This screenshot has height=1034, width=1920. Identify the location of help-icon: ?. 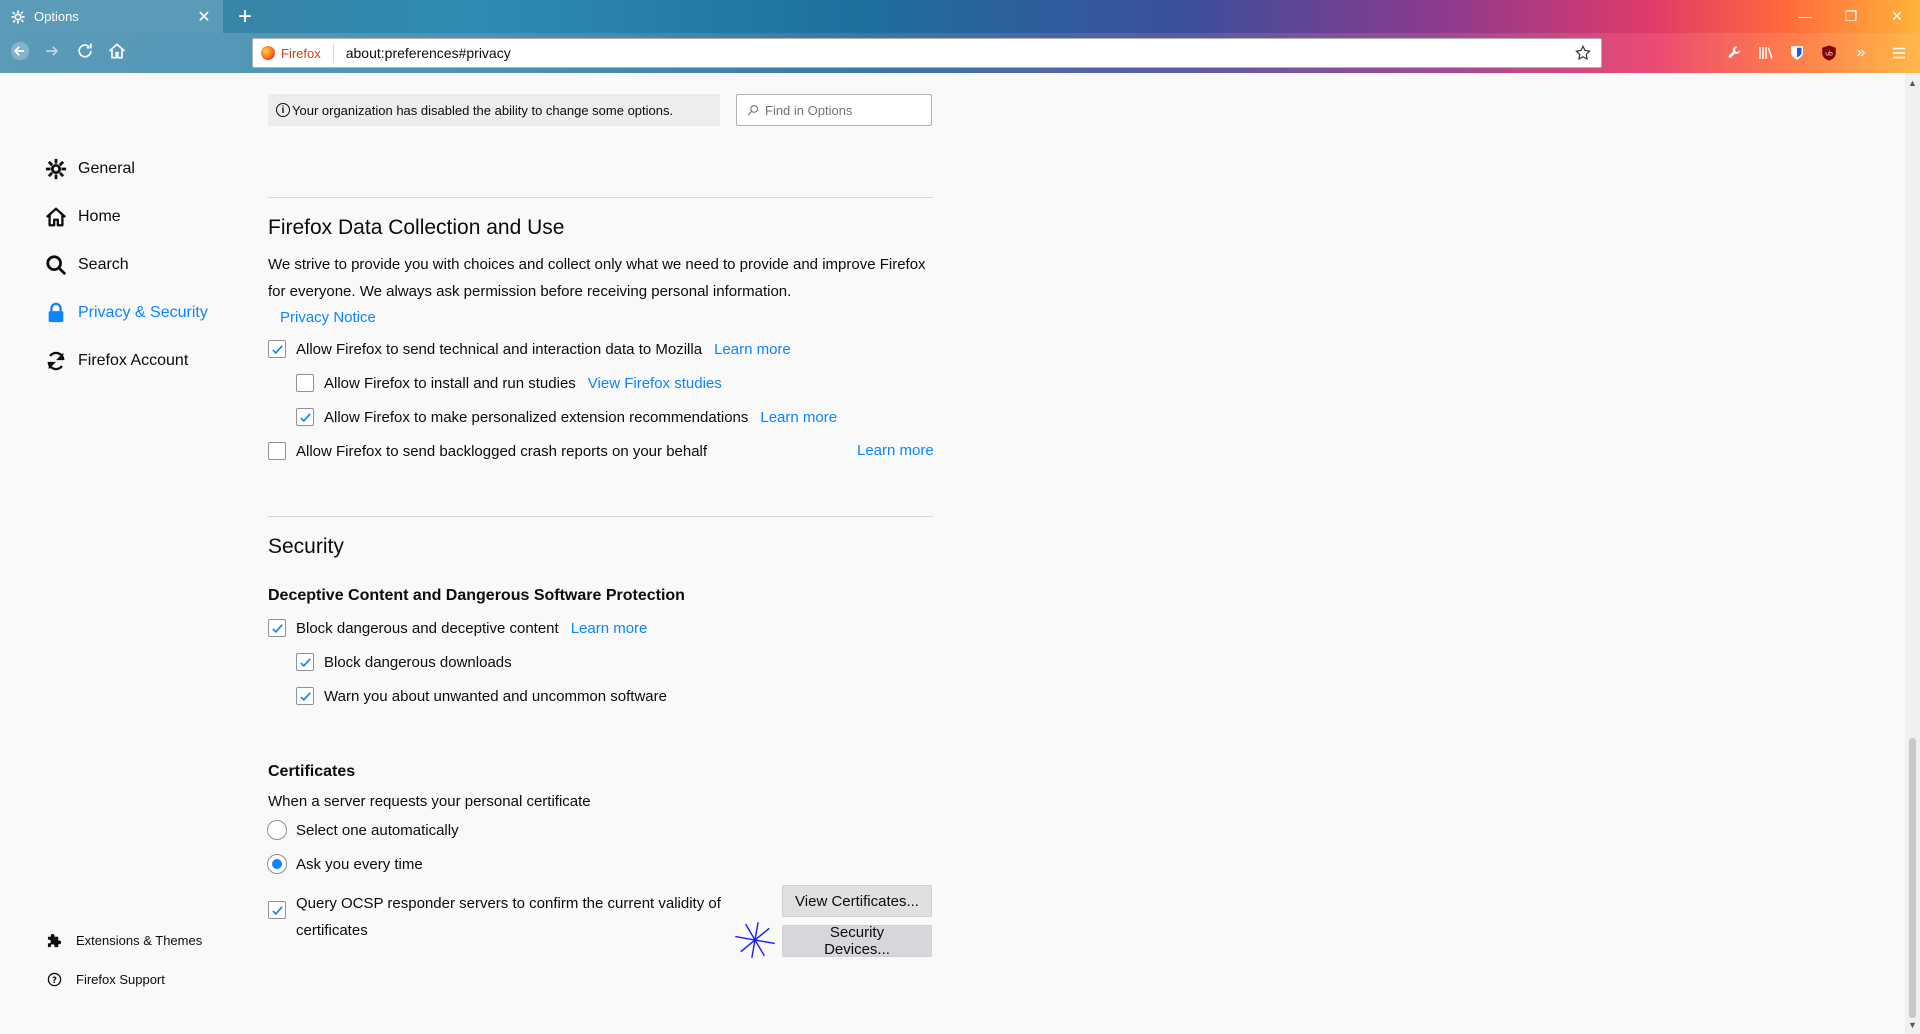
(54, 979).